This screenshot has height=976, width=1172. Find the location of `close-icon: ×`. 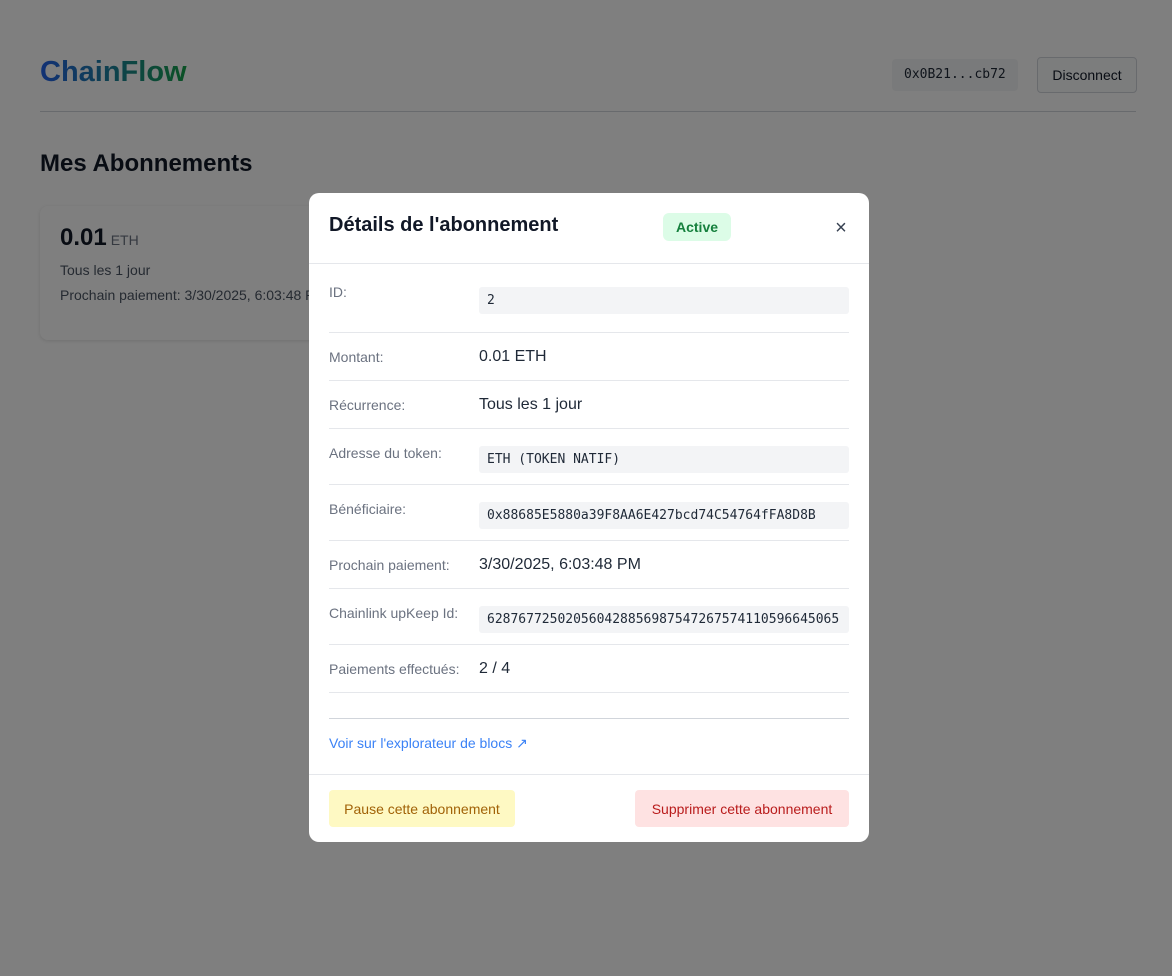

close-icon: × is located at coordinates (841, 228).